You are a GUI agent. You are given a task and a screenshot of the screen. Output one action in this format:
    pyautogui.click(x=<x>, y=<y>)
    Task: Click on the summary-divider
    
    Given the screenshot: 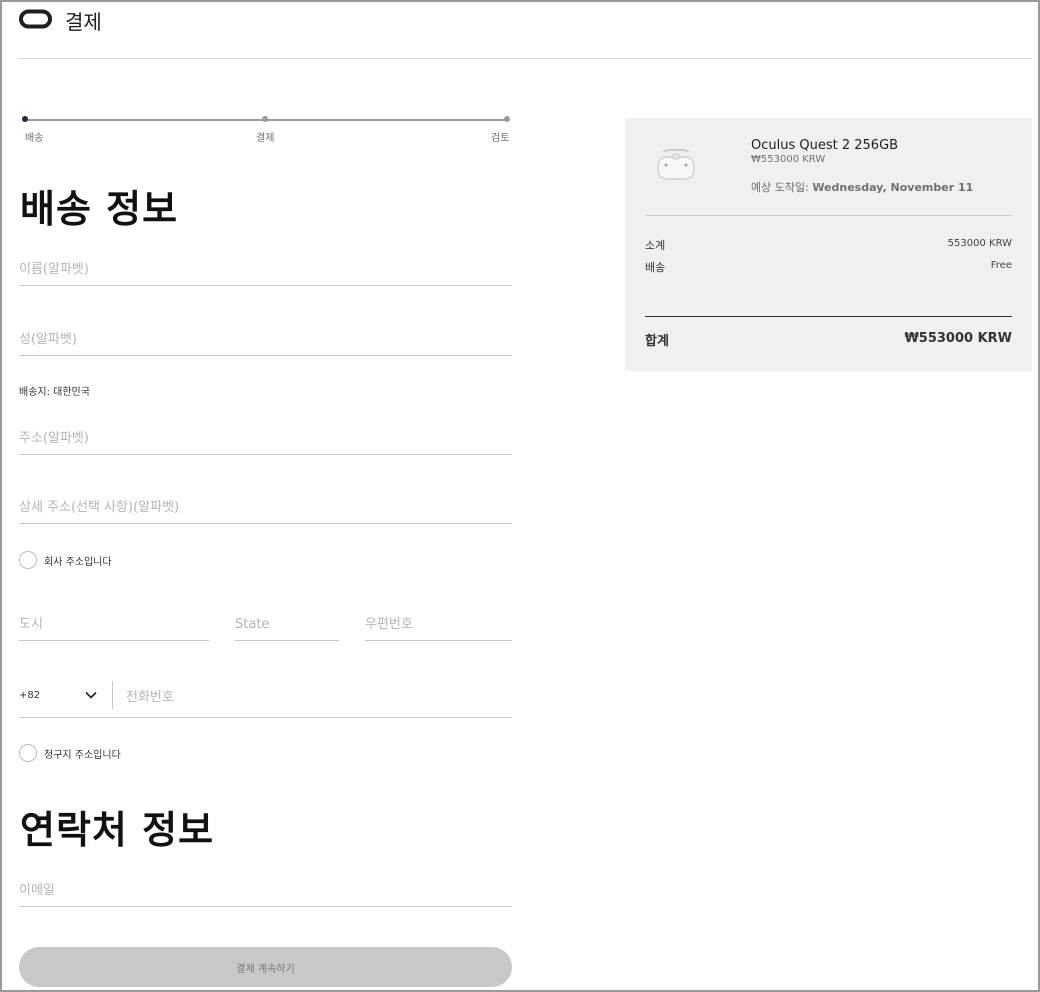 What is the action you would take?
    pyautogui.click(x=828, y=215)
    